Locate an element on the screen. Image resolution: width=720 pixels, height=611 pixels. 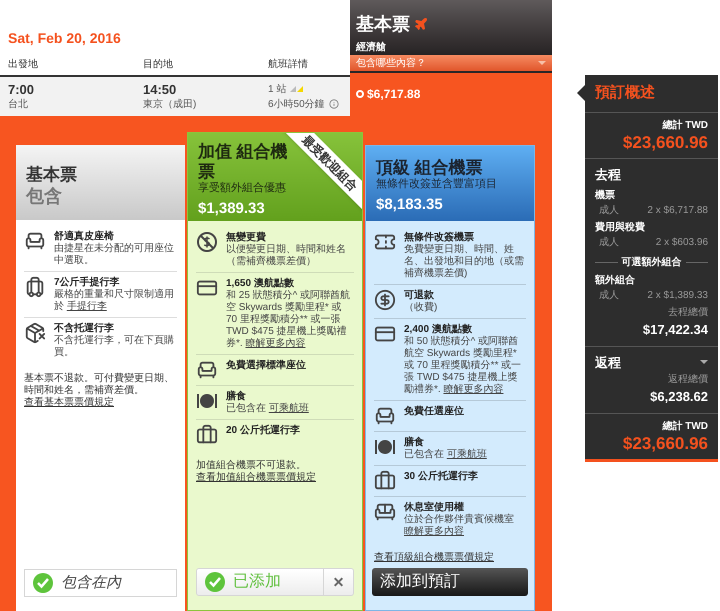
info-icon is located at coordinates (333, 104).